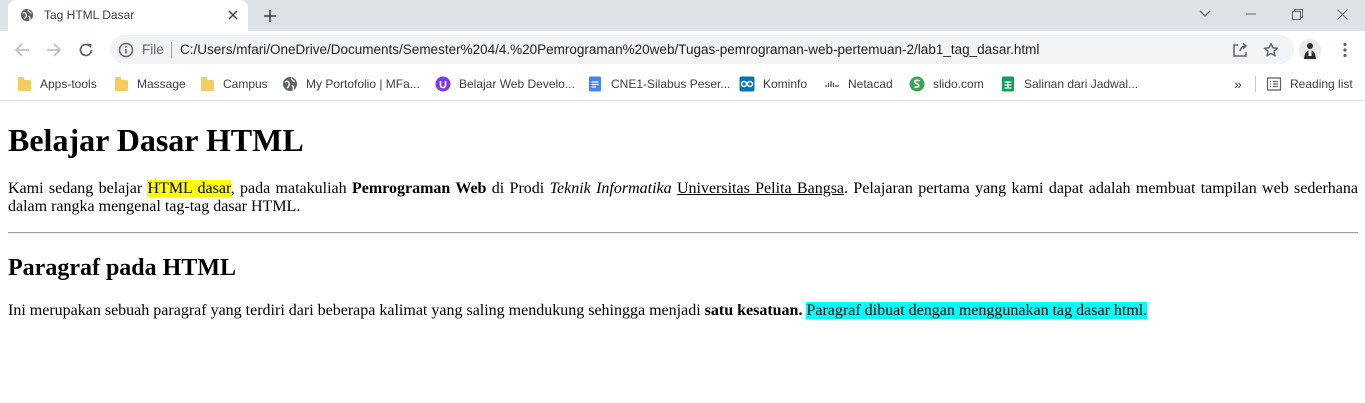 This screenshot has height=403, width=1365. Describe the element at coordinates (126, 50) in the screenshot. I see `info-icon` at that location.